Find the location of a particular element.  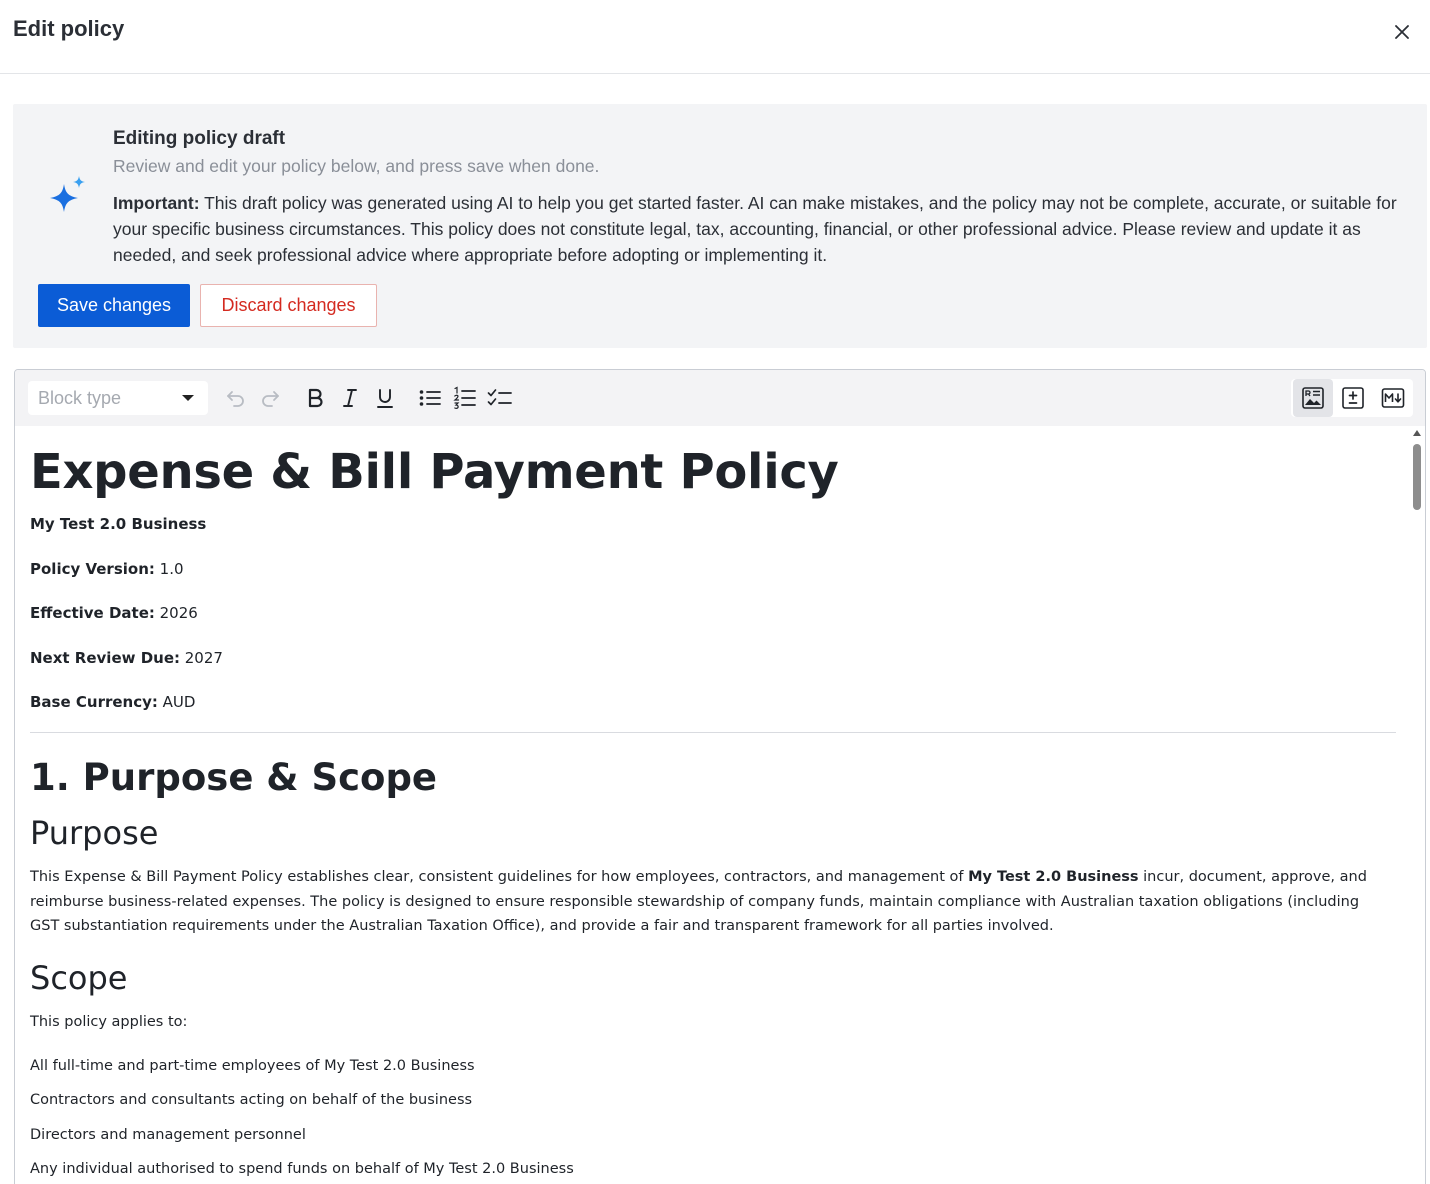

editor-scrollbar is located at coordinates (1417, 805).